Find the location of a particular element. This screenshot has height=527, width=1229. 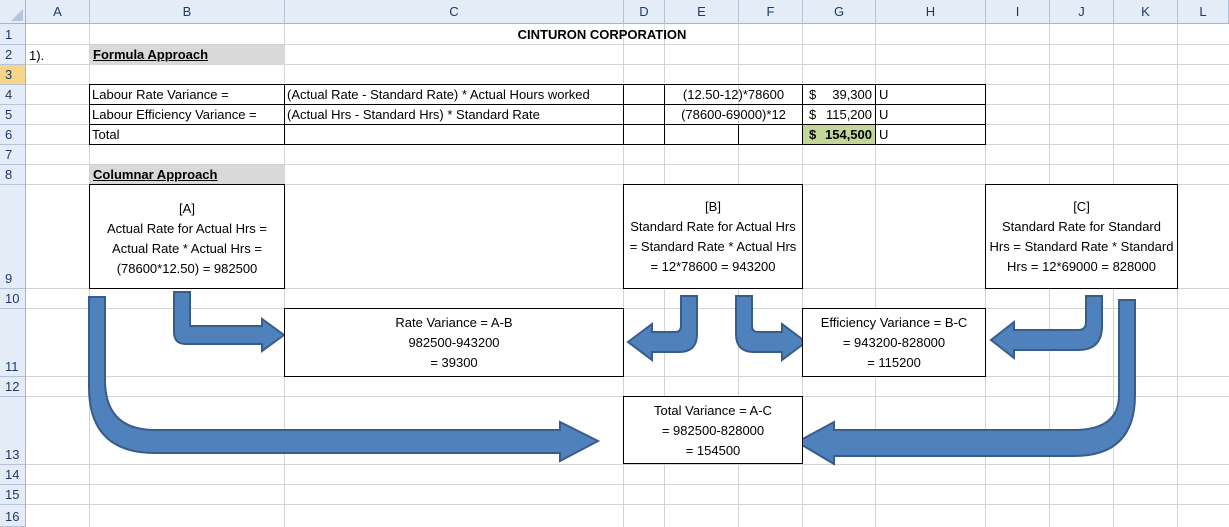

box-b-line1: [B] is located at coordinates (713, 206).